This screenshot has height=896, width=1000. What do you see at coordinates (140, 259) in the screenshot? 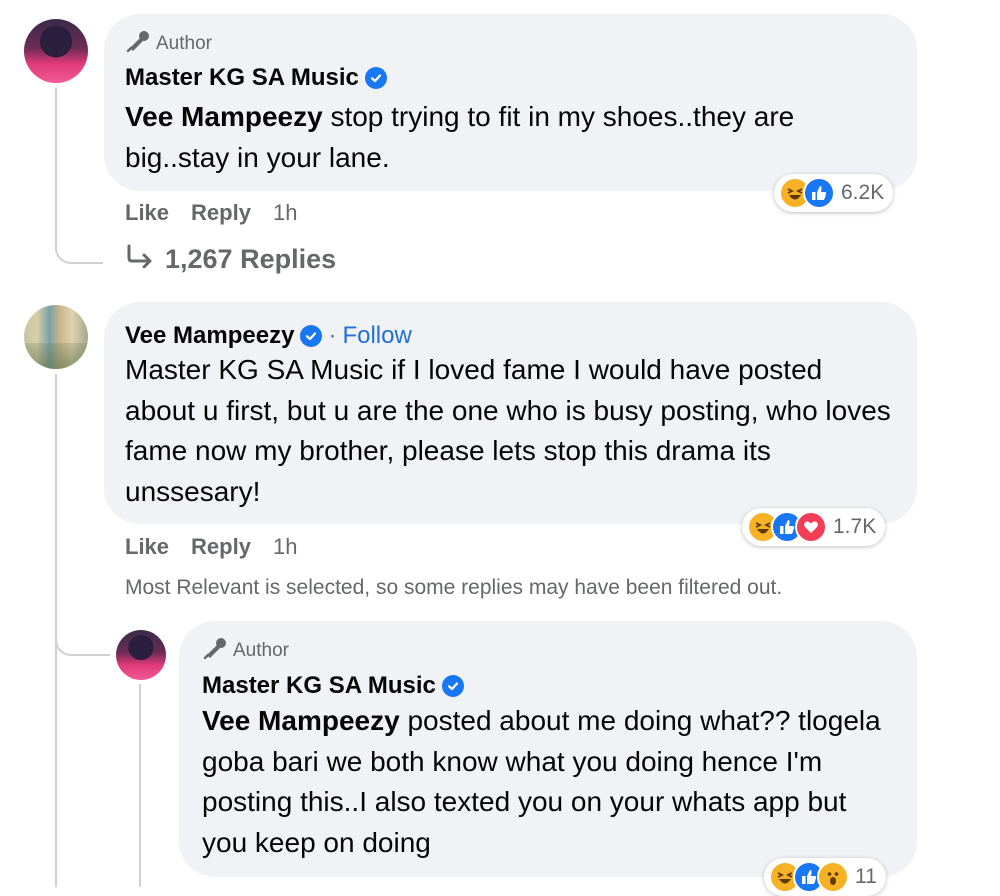
I see `reply-arrow-icon` at bounding box center [140, 259].